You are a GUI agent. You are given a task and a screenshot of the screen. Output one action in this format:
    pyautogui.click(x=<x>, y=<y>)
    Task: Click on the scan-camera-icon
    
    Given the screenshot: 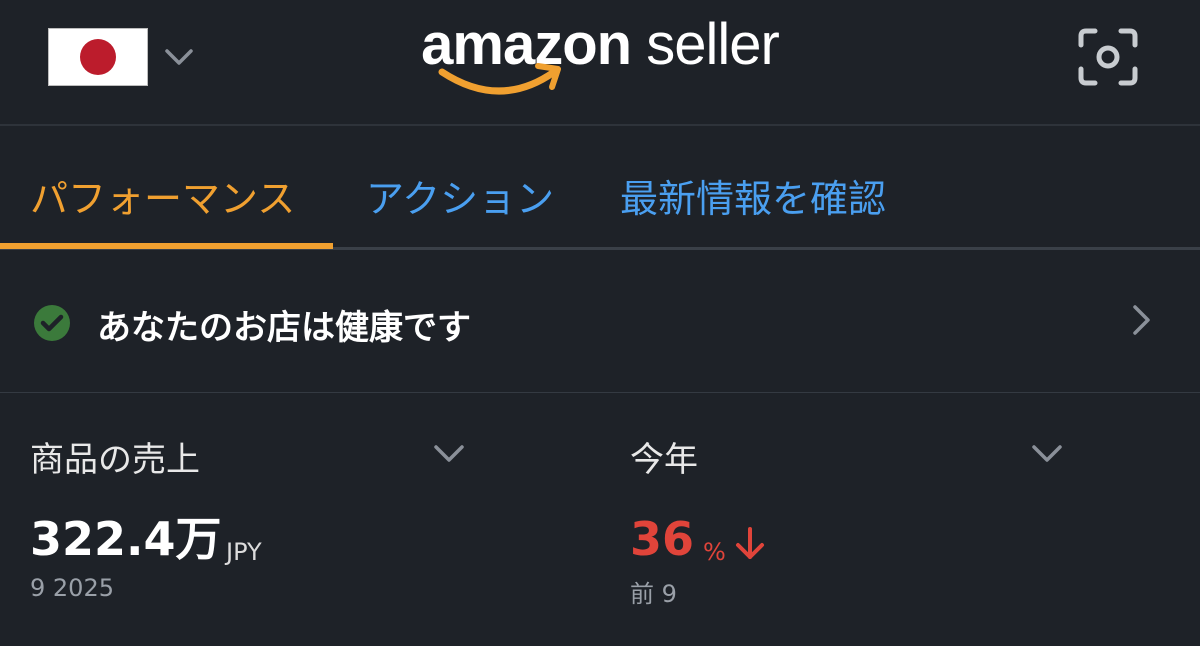 What is the action you would take?
    pyautogui.click(x=1108, y=57)
    